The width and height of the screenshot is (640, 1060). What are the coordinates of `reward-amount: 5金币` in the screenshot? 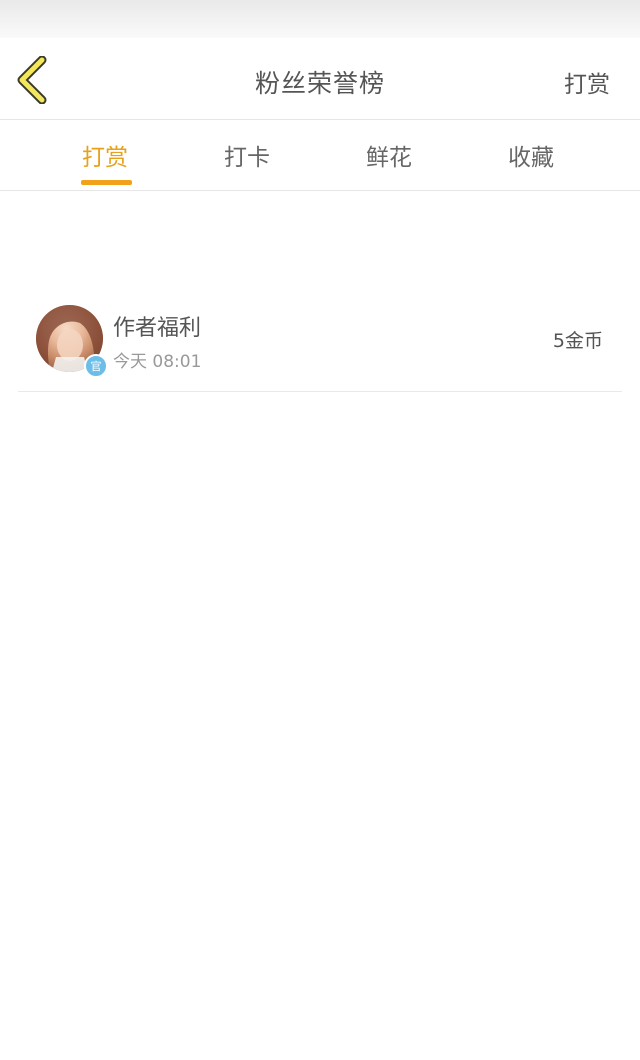 It's located at (577, 341).